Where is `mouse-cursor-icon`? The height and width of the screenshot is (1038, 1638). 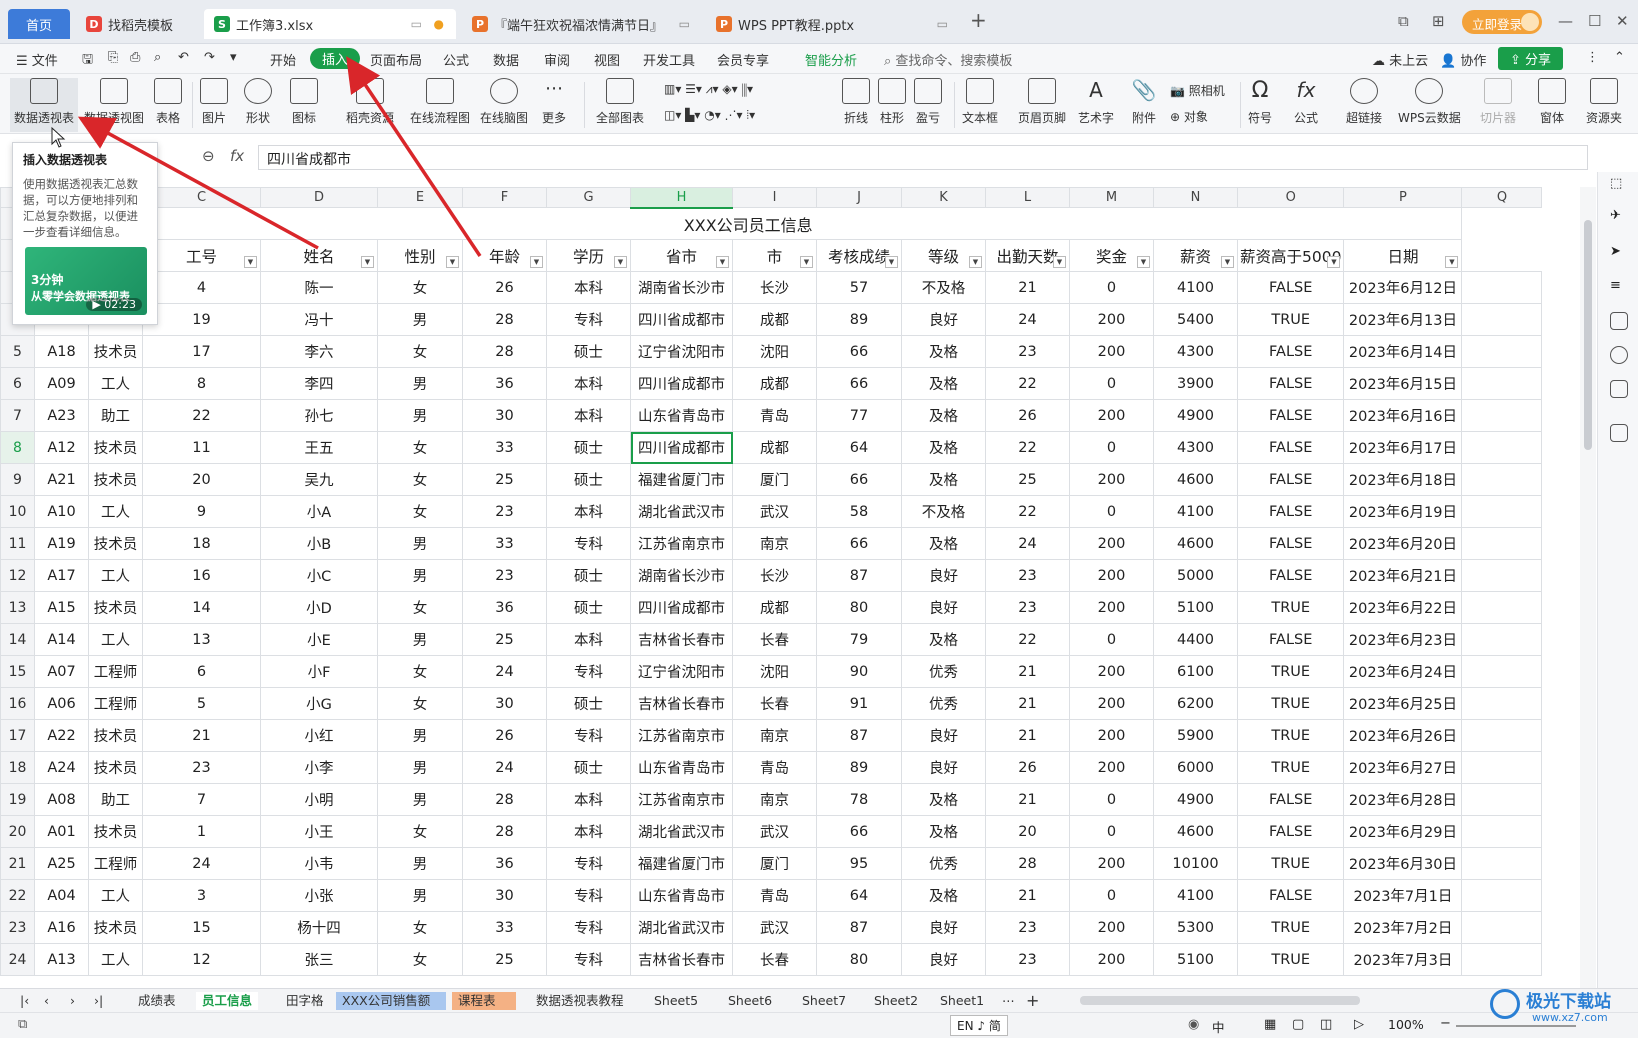 mouse-cursor-icon is located at coordinates (58, 137).